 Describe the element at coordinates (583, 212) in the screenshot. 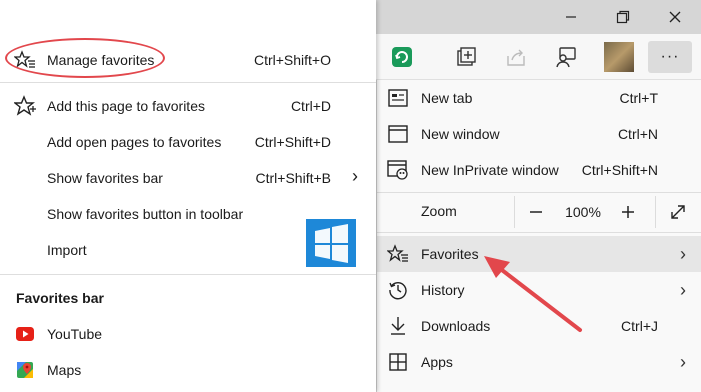

I see `zoom-level: 100%` at that location.